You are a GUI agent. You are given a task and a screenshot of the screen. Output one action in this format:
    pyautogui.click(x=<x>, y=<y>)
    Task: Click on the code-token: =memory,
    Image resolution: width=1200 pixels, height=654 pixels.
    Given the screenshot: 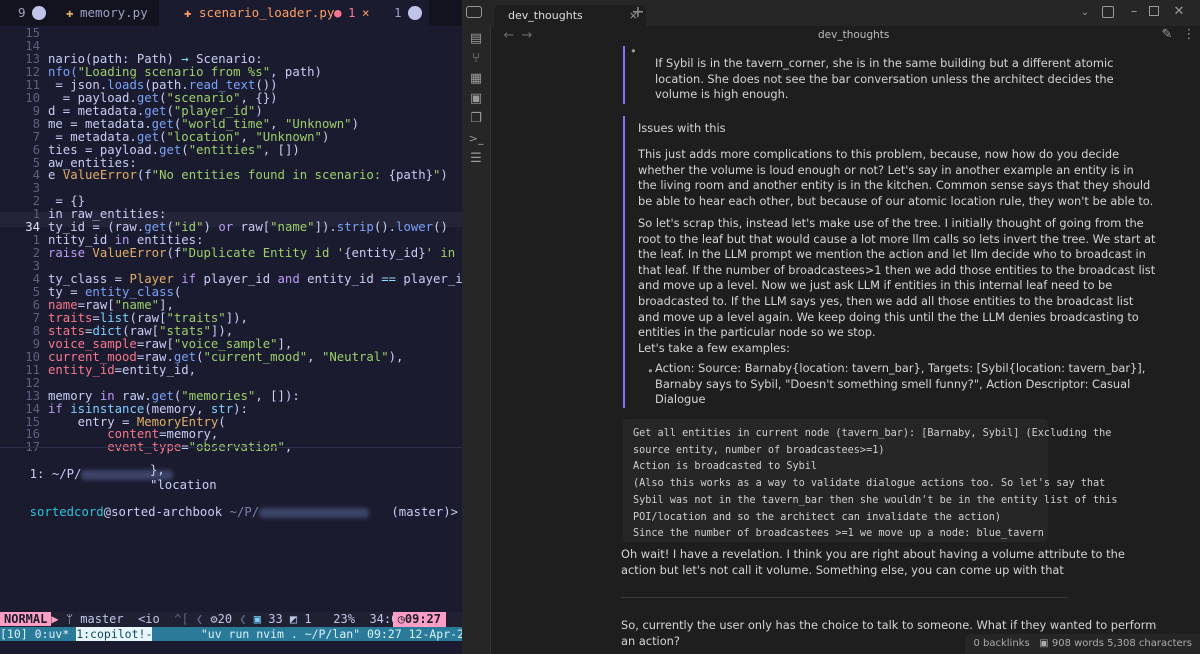 What is the action you would take?
    pyautogui.click(x=189, y=434)
    